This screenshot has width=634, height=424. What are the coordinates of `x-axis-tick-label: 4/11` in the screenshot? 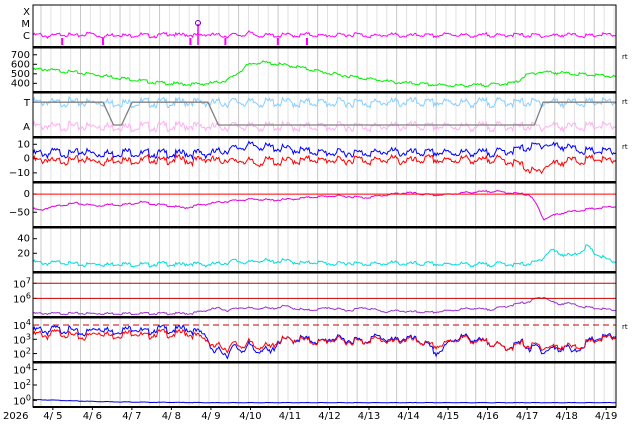 It's located at (290, 416).